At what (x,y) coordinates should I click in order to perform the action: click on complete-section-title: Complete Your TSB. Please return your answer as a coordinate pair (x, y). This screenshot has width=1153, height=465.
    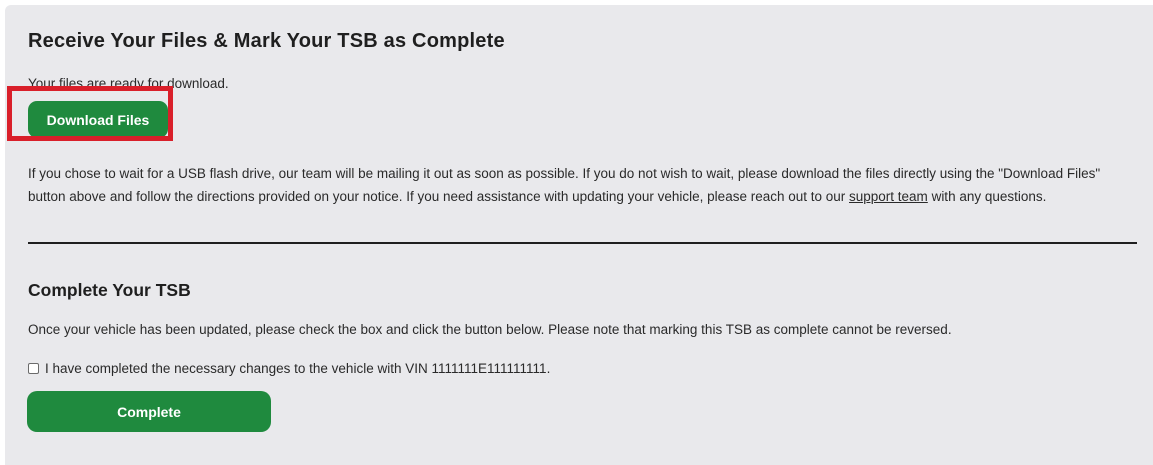
    Looking at the image, I should click on (109, 290).